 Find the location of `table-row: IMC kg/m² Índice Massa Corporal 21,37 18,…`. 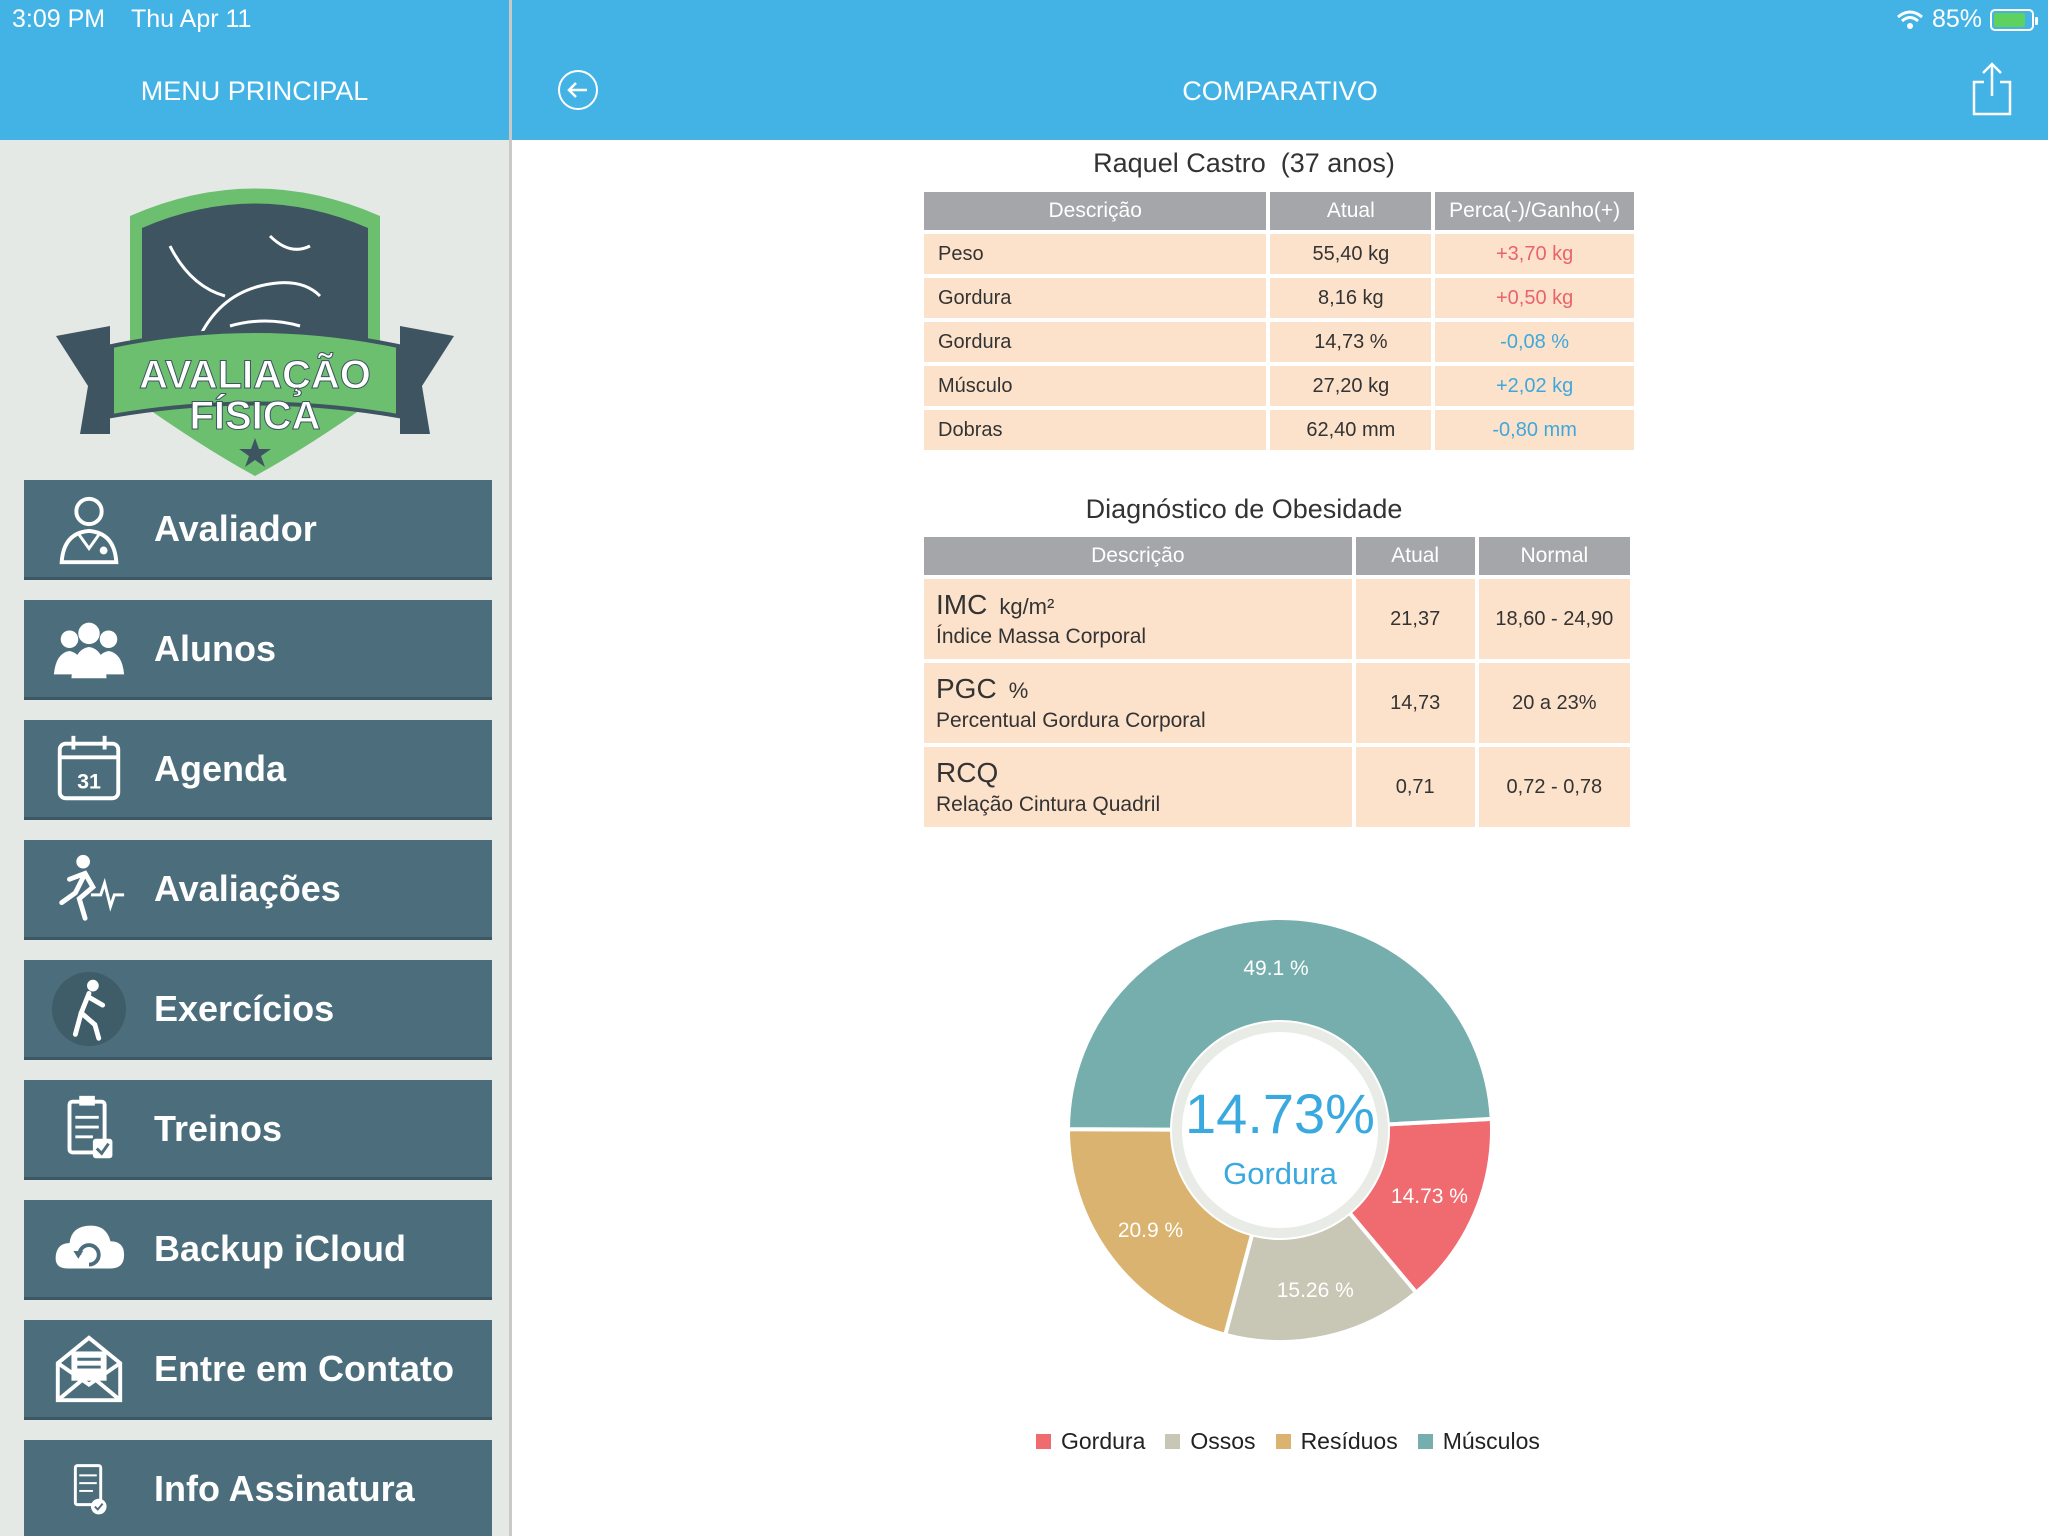

table-row: IMC kg/m² Índice Massa Corporal 21,37 18,… is located at coordinates (1277, 619).